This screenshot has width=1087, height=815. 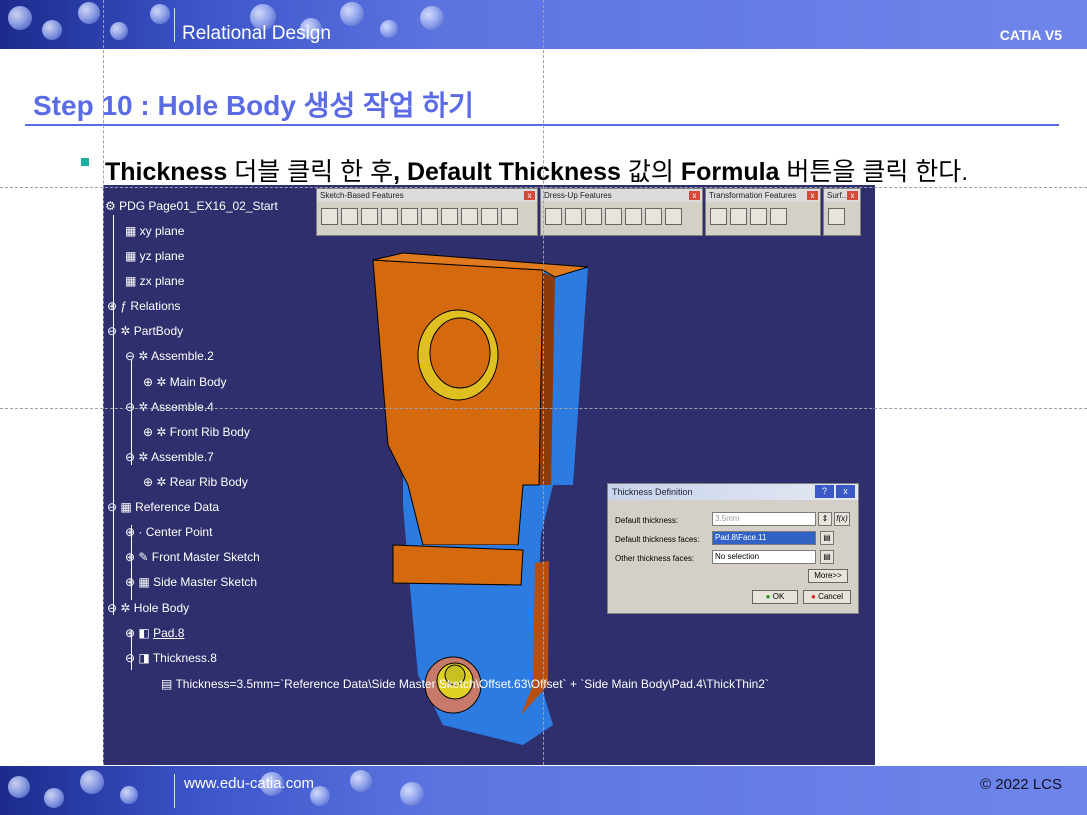 What do you see at coordinates (166, 172) in the screenshot?
I see `instr-part1: Thickness` at bounding box center [166, 172].